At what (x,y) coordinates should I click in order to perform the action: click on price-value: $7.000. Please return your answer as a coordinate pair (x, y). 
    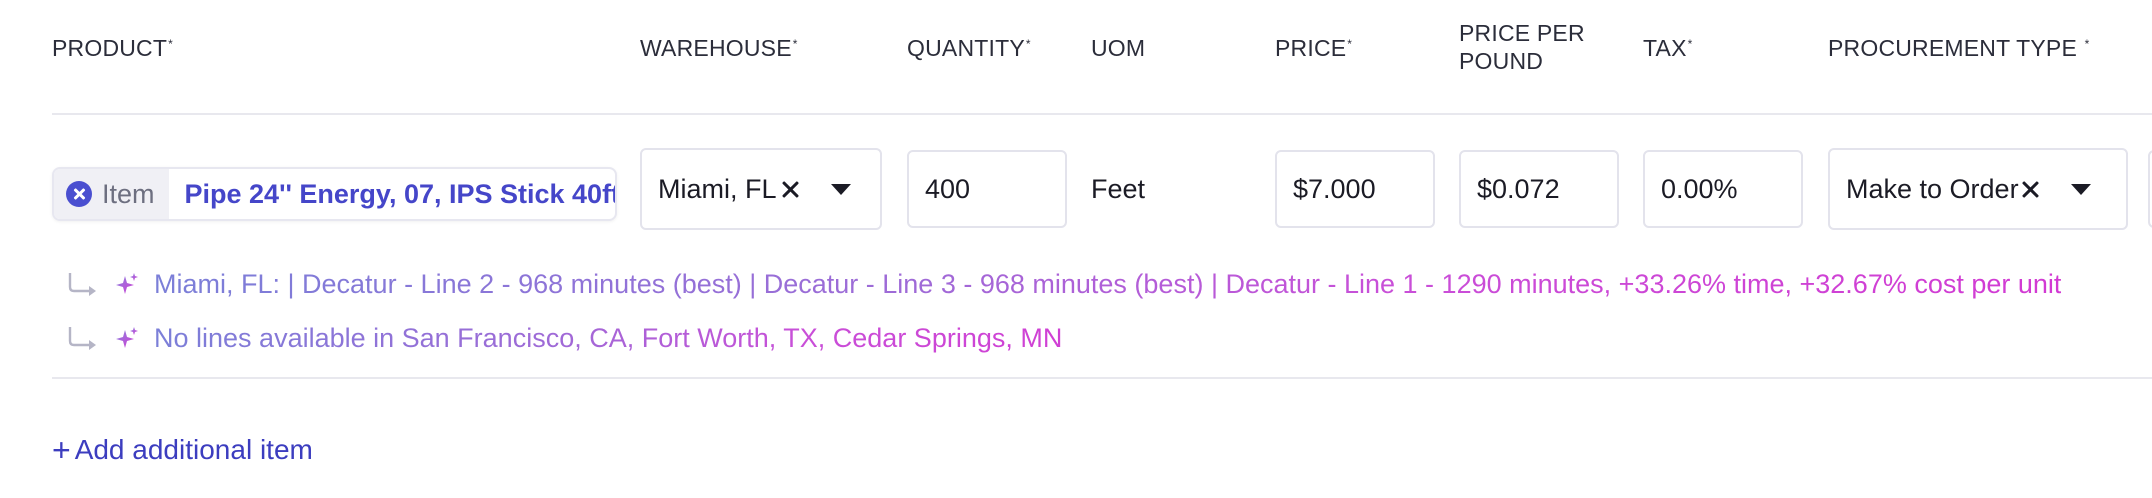
    Looking at the image, I should click on (1334, 188).